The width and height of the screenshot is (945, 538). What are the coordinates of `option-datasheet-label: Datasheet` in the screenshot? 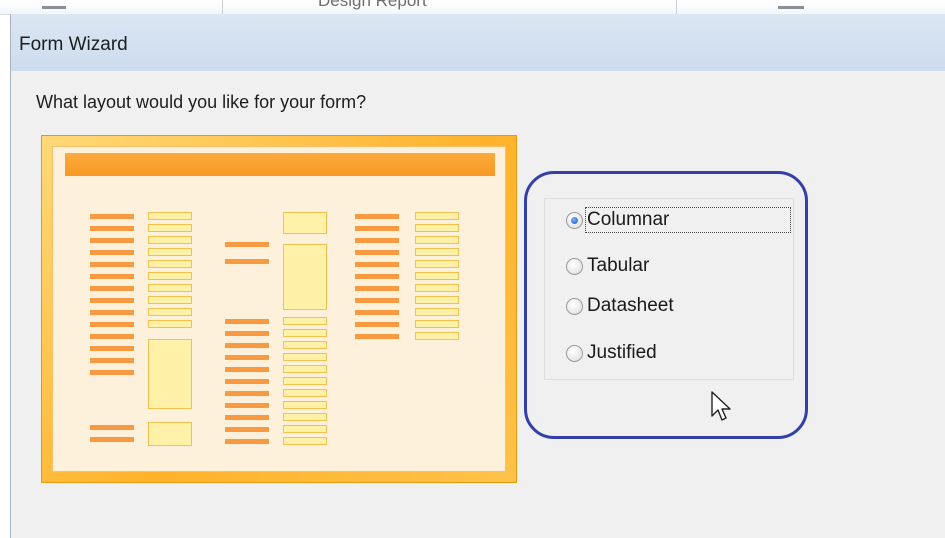 It's located at (630, 305).